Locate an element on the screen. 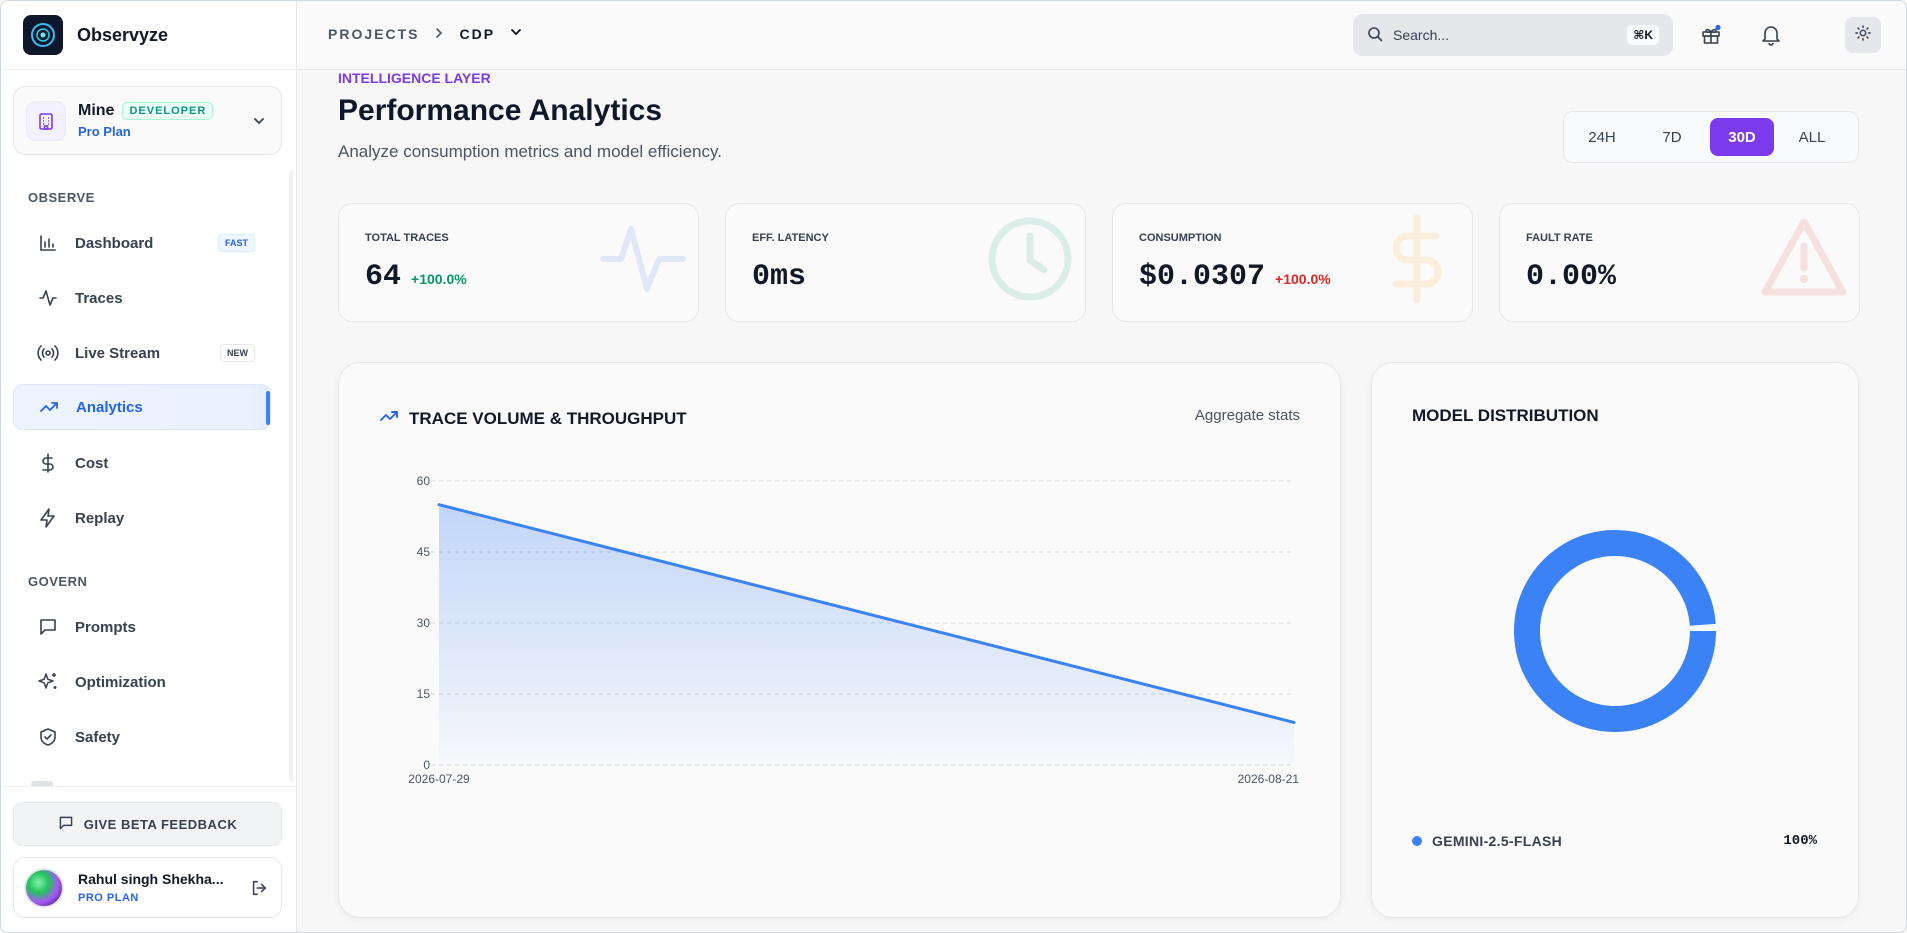 This screenshot has height=933, width=1907. gift-icon is located at coordinates (1711, 35).